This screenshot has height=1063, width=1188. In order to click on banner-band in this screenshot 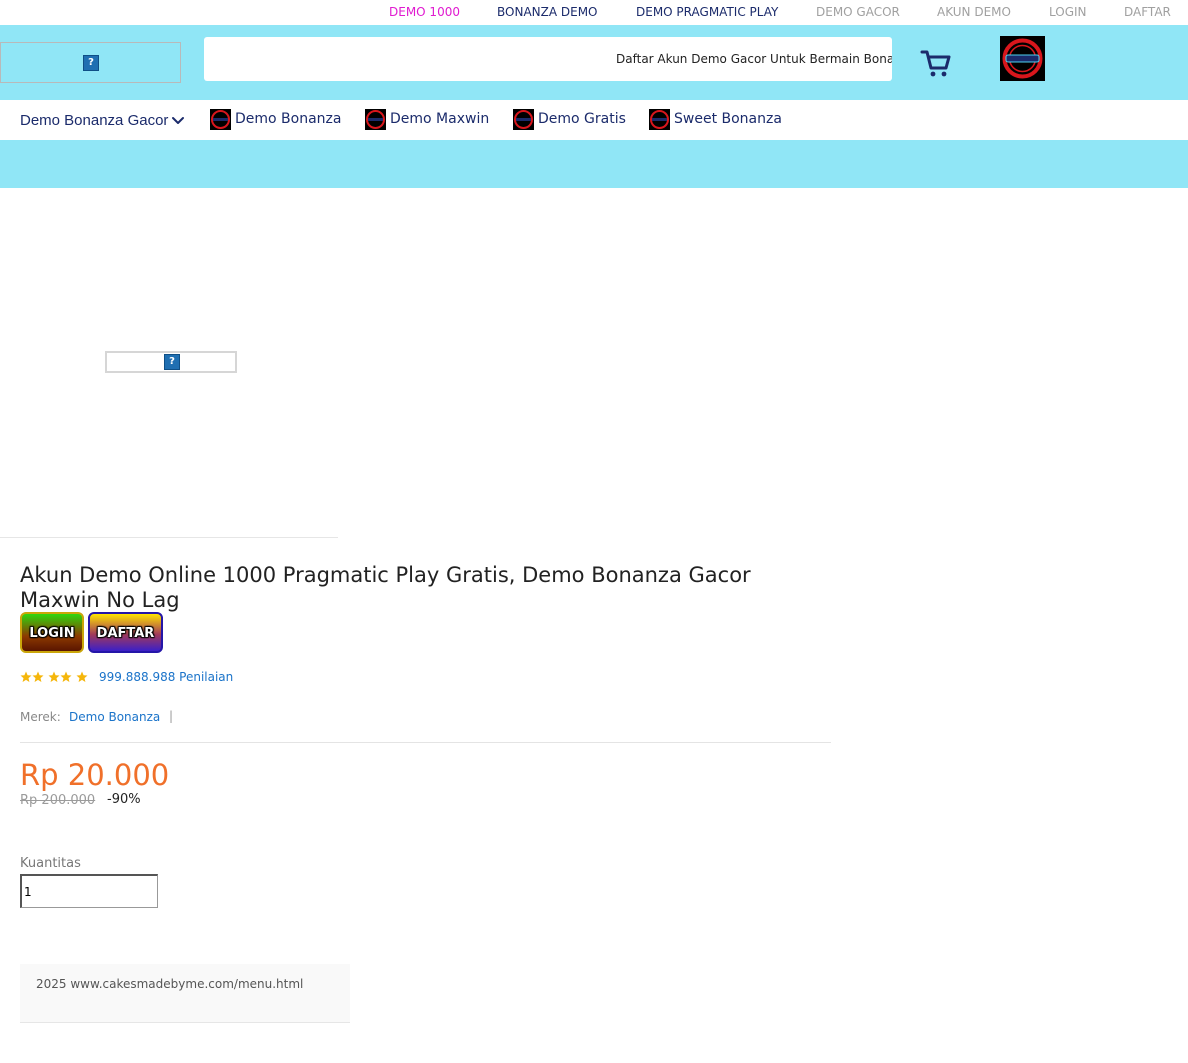, I will do `click(594, 164)`.